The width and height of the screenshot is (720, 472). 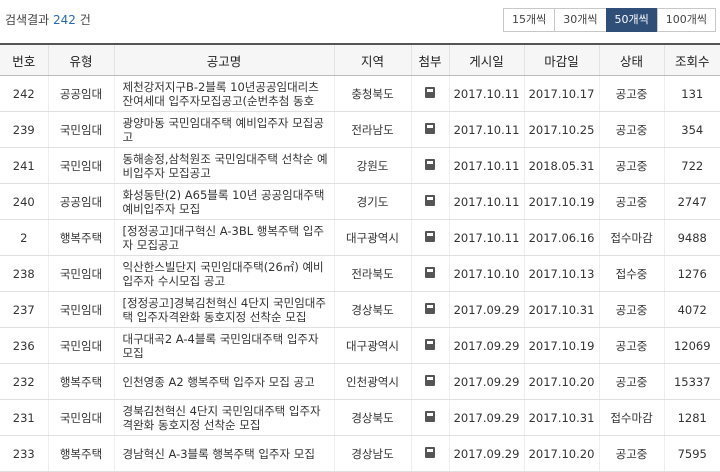 What do you see at coordinates (486, 273) in the screenshot?
I see `row-posted-date: 2017.10.10` at bounding box center [486, 273].